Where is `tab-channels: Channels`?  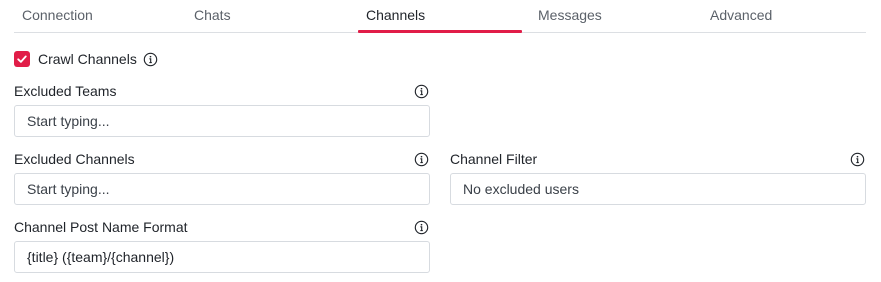
tab-channels: Channels is located at coordinates (395, 16).